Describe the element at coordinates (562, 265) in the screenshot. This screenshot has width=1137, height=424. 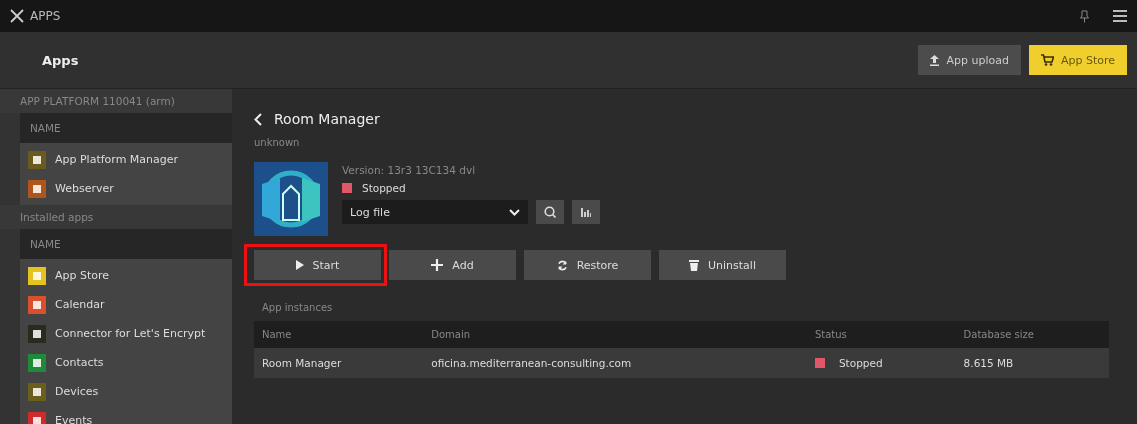
I see `refresh-icon` at that location.